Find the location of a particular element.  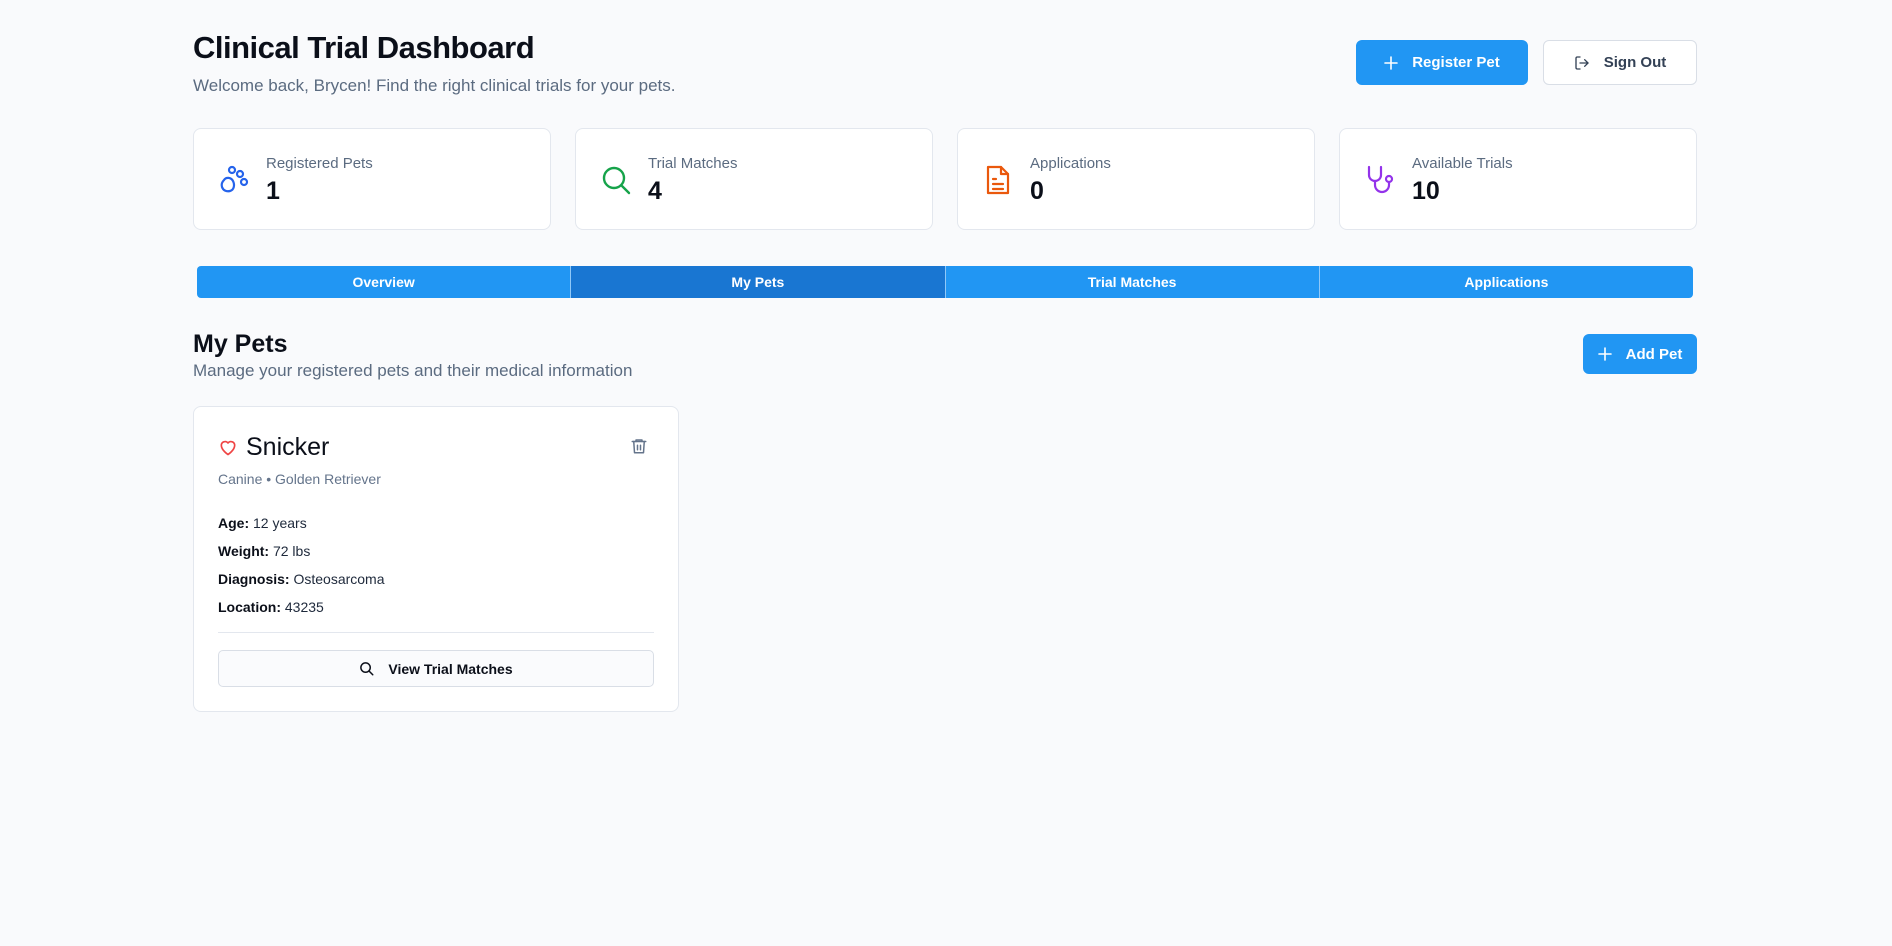

pet-location: Location: 43235 is located at coordinates (271, 607).